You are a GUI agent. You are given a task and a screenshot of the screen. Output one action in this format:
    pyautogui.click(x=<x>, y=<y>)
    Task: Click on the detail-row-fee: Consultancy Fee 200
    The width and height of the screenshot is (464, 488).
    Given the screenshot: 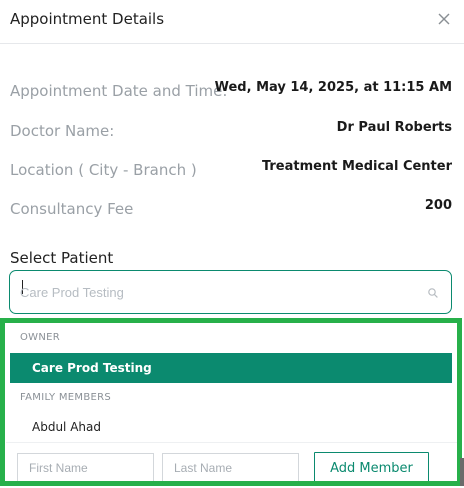 What is the action you would take?
    pyautogui.click(x=232, y=211)
    